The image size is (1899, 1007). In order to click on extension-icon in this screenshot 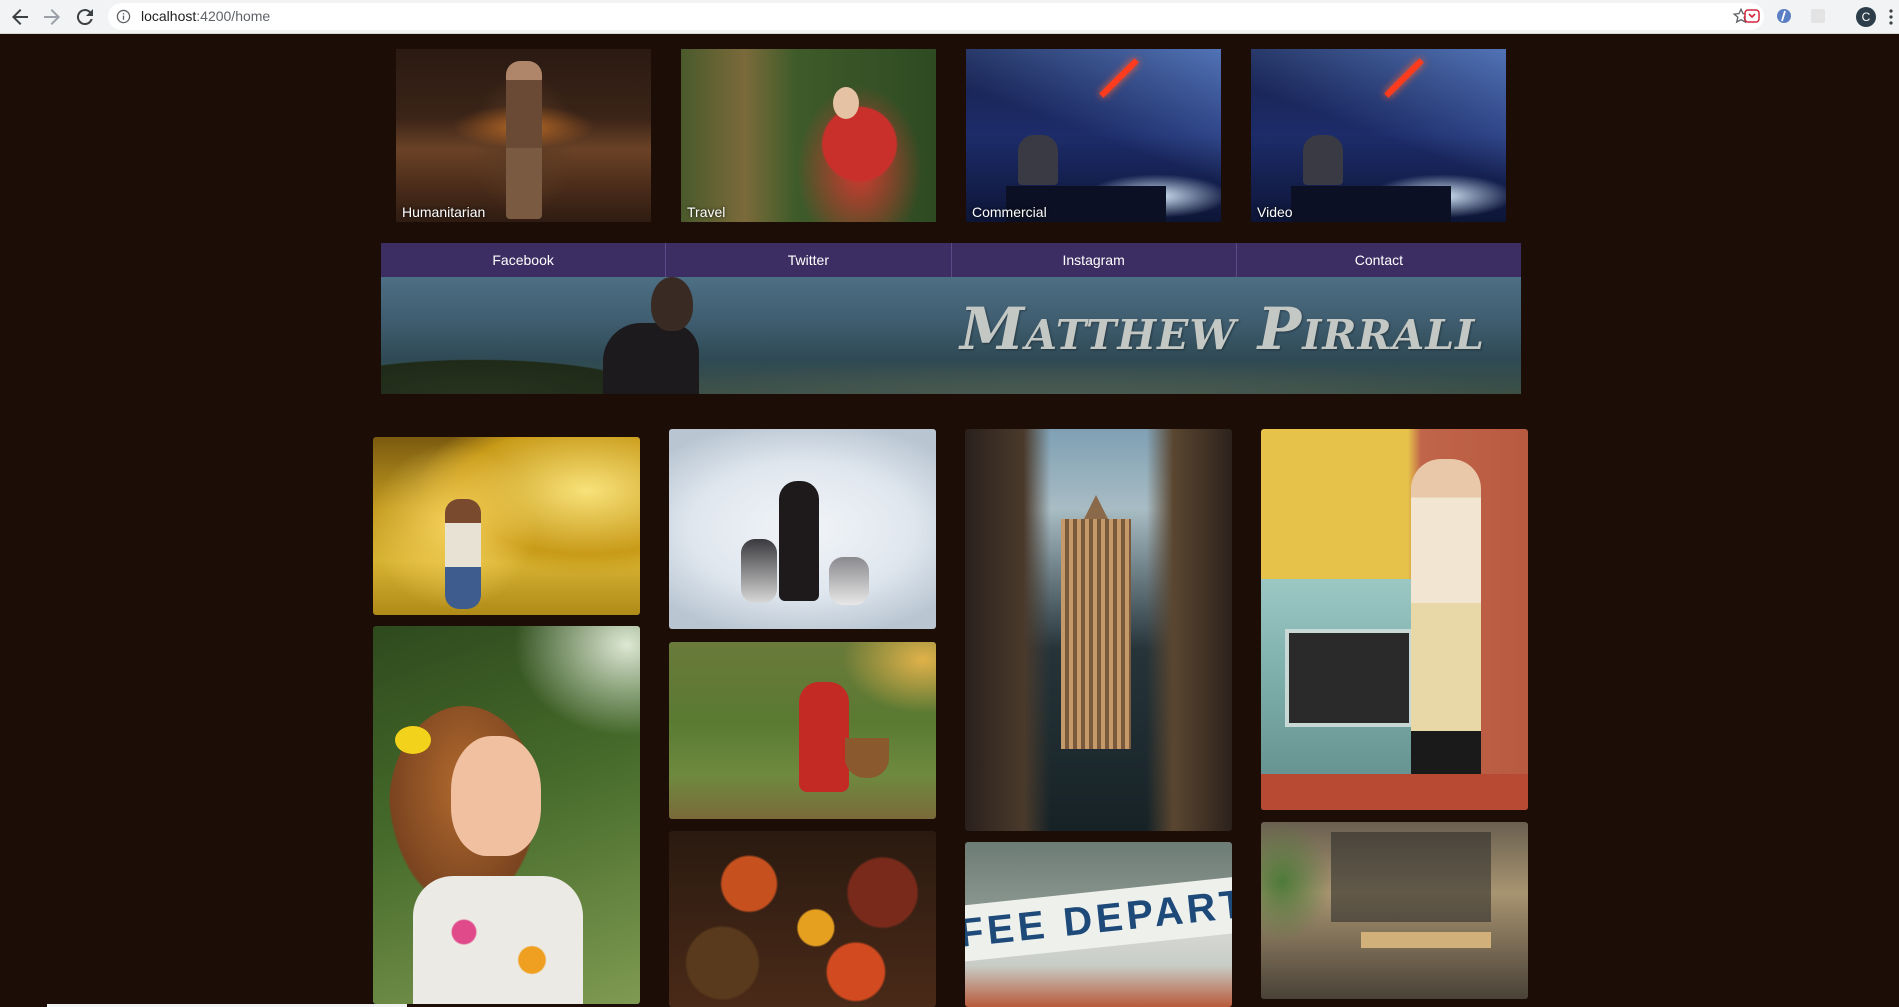, I will do `click(1784, 16)`.